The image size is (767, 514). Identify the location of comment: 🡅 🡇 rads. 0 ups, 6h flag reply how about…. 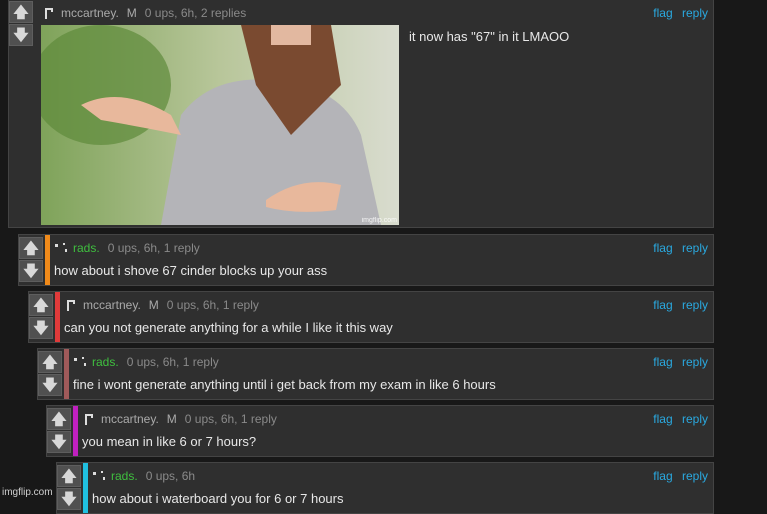
(385, 488).